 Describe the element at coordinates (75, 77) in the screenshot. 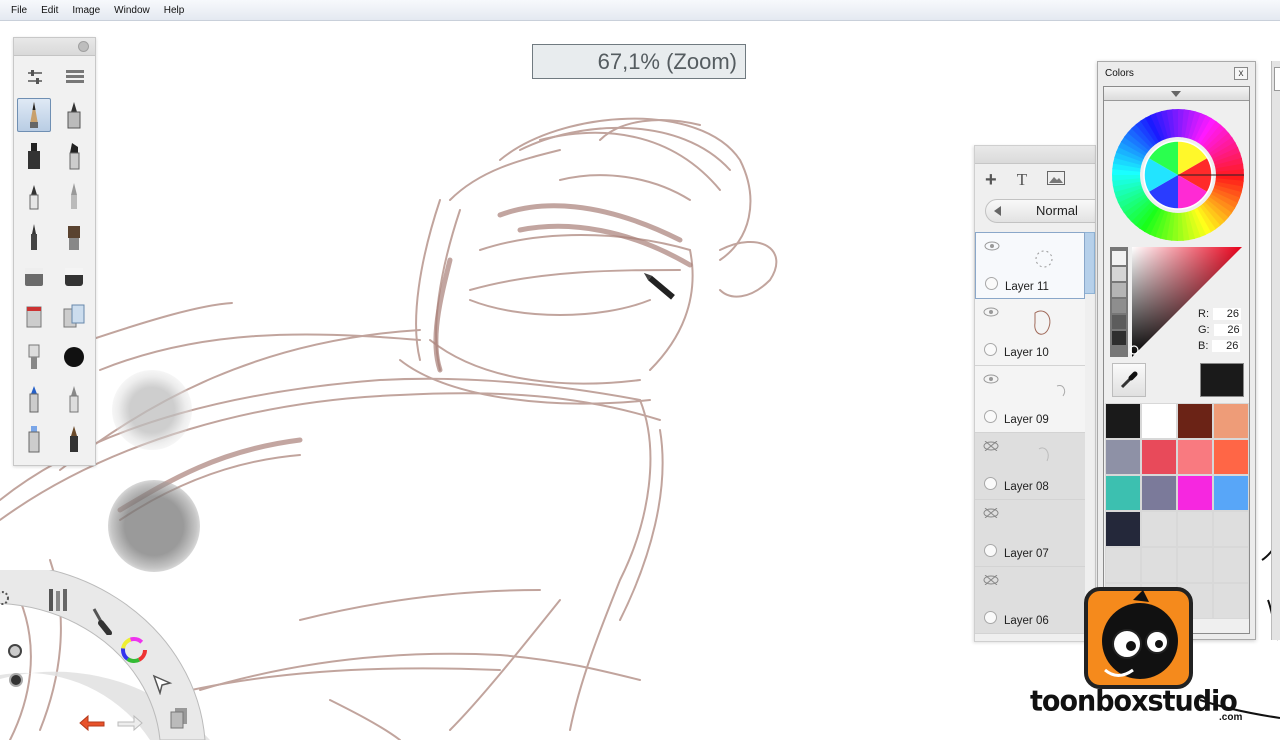

I see `stack-icon` at that location.